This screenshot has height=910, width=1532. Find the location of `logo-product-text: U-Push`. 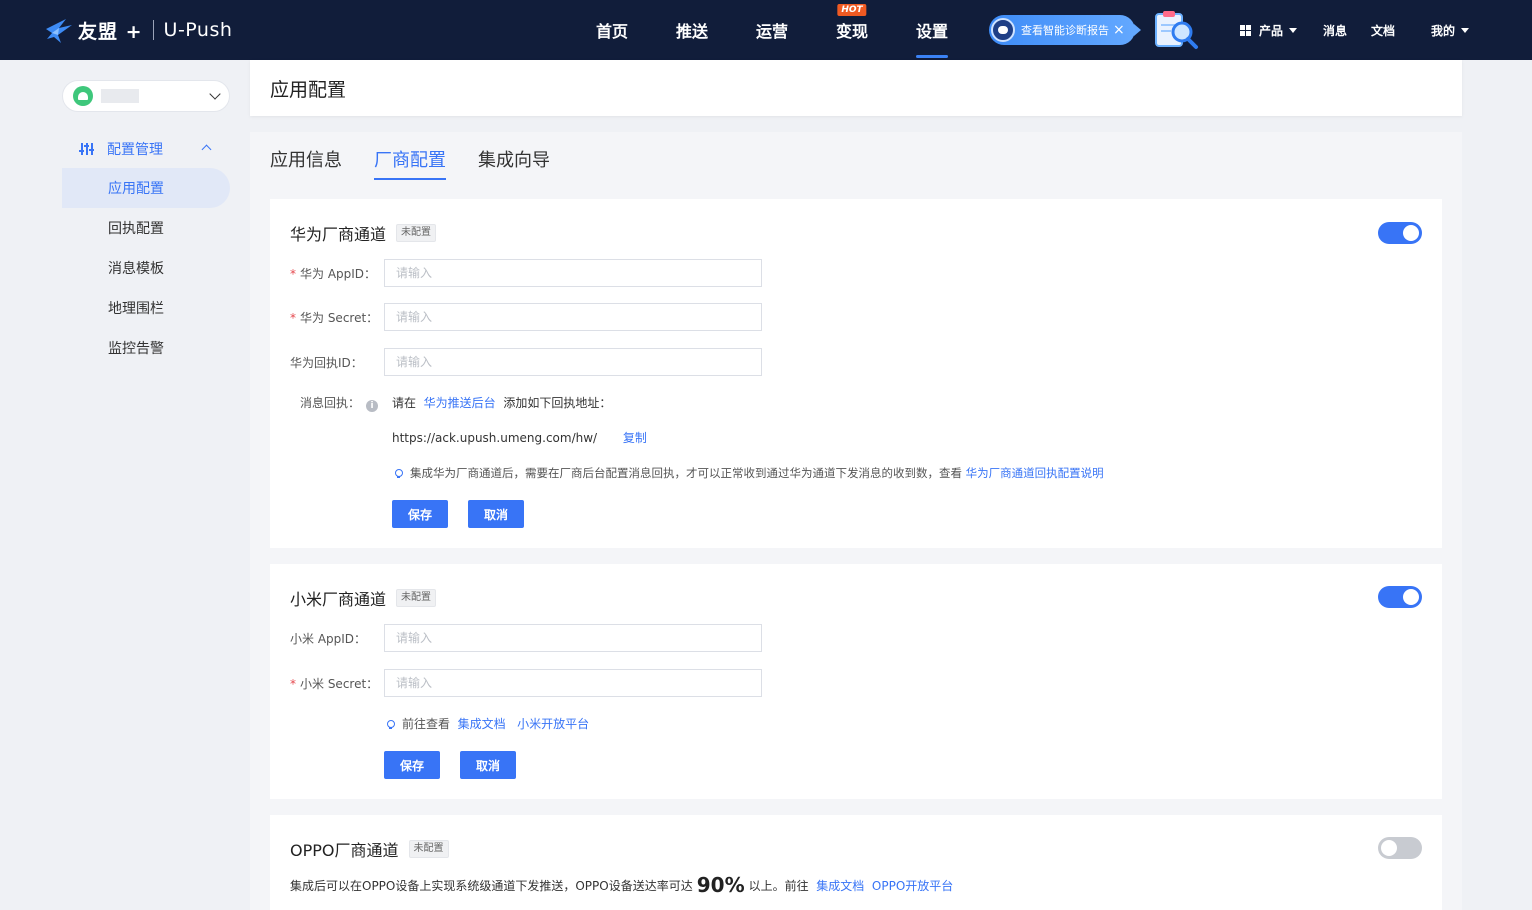

logo-product-text: U-Push is located at coordinates (198, 30).